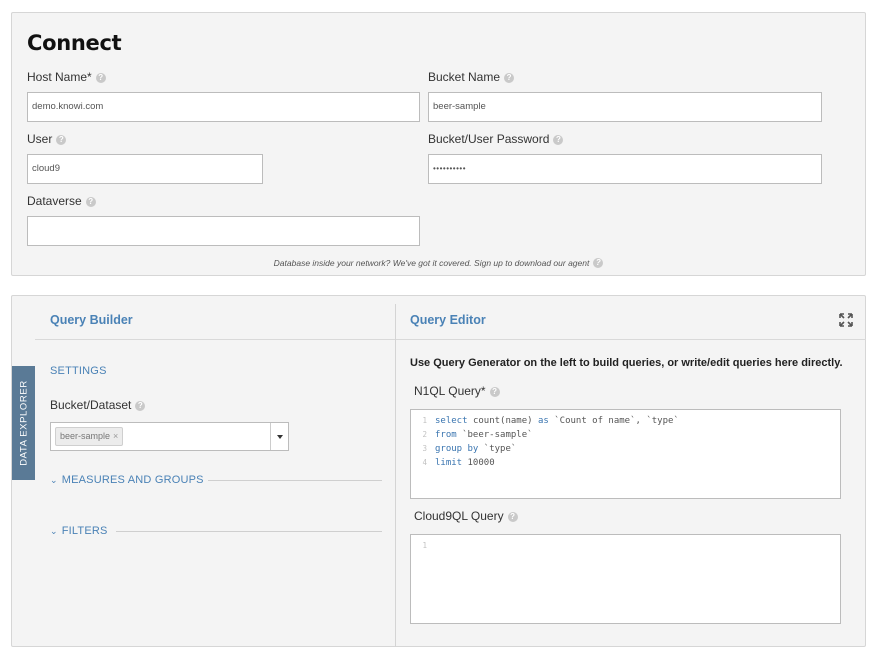 The image size is (877, 661). What do you see at coordinates (84, 531) in the screenshot?
I see `filters-label: FILTERS` at bounding box center [84, 531].